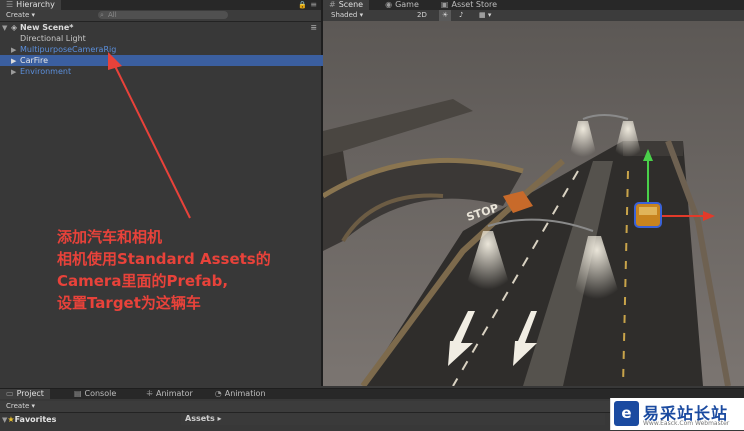  I want to click on effects-toggle-icon: ▦ ▾, so click(485, 15).